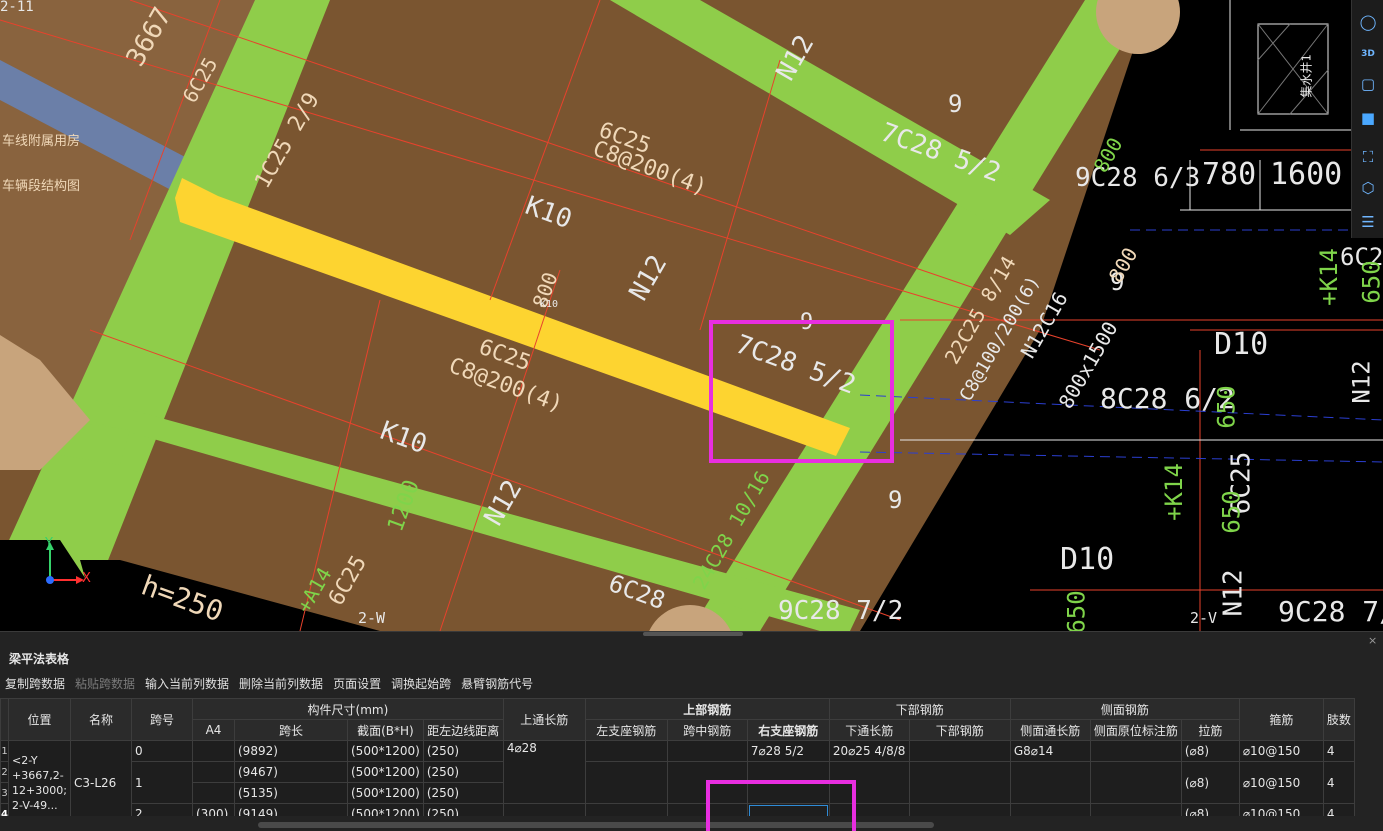  What do you see at coordinates (788, 751) in the screenshot?
I see `cell-right-support: 7⌀28 5/2` at bounding box center [788, 751].